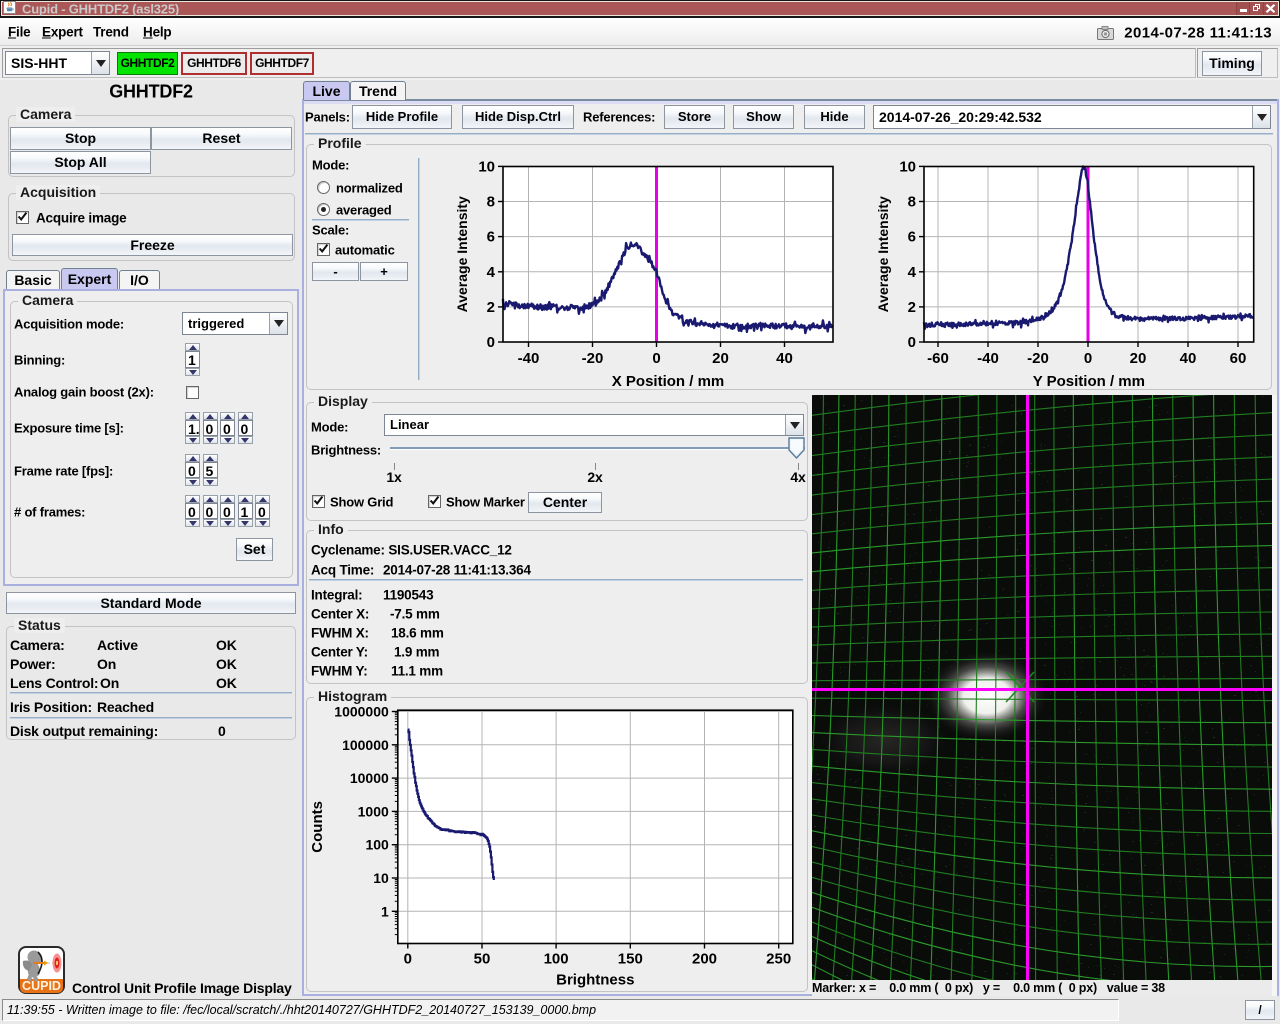  I want to click on svg-text: 60, so click(1238, 358).